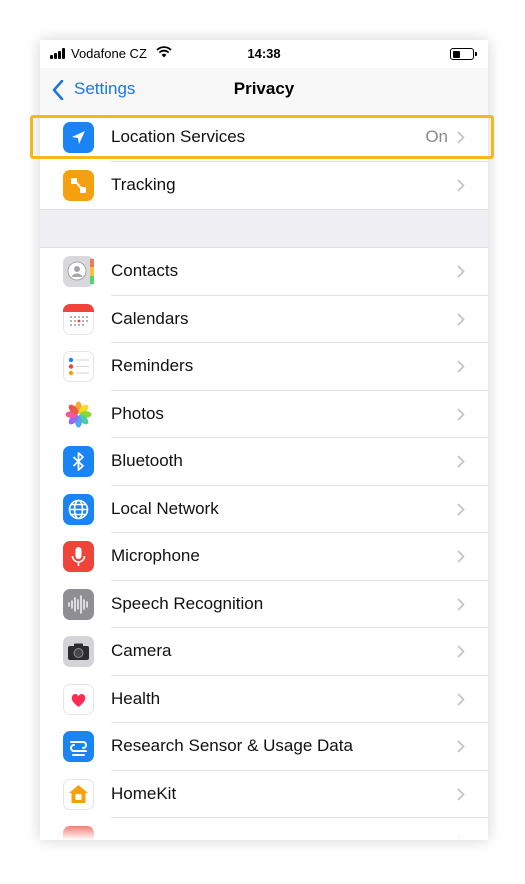 The width and height of the screenshot is (525, 884). What do you see at coordinates (264, 414) in the screenshot?
I see `list-item-photos: Photos` at bounding box center [264, 414].